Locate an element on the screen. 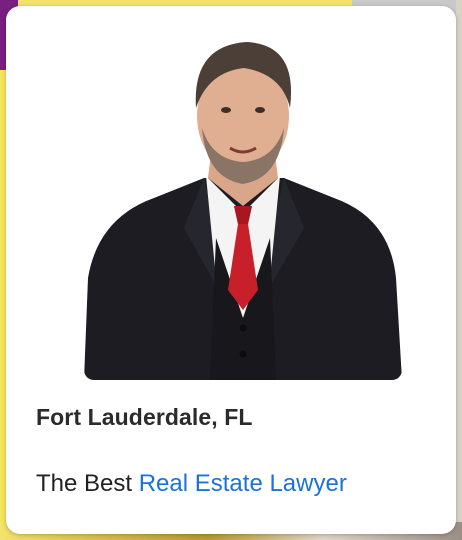 The height and width of the screenshot is (540, 462). lawyer-location: Fort Lauderdale, FL is located at coordinates (144, 417).